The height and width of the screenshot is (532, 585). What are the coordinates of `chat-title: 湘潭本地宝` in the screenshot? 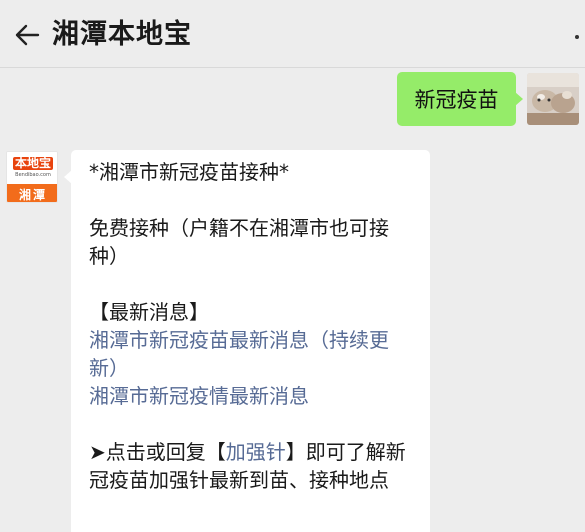 It's located at (122, 34).